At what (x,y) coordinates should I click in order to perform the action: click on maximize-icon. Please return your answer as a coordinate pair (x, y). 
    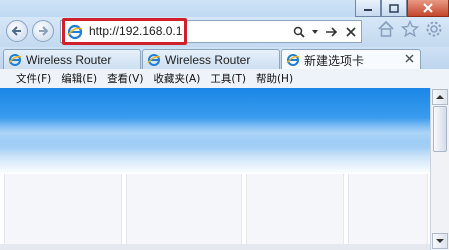
    Looking at the image, I should click on (394, 8).